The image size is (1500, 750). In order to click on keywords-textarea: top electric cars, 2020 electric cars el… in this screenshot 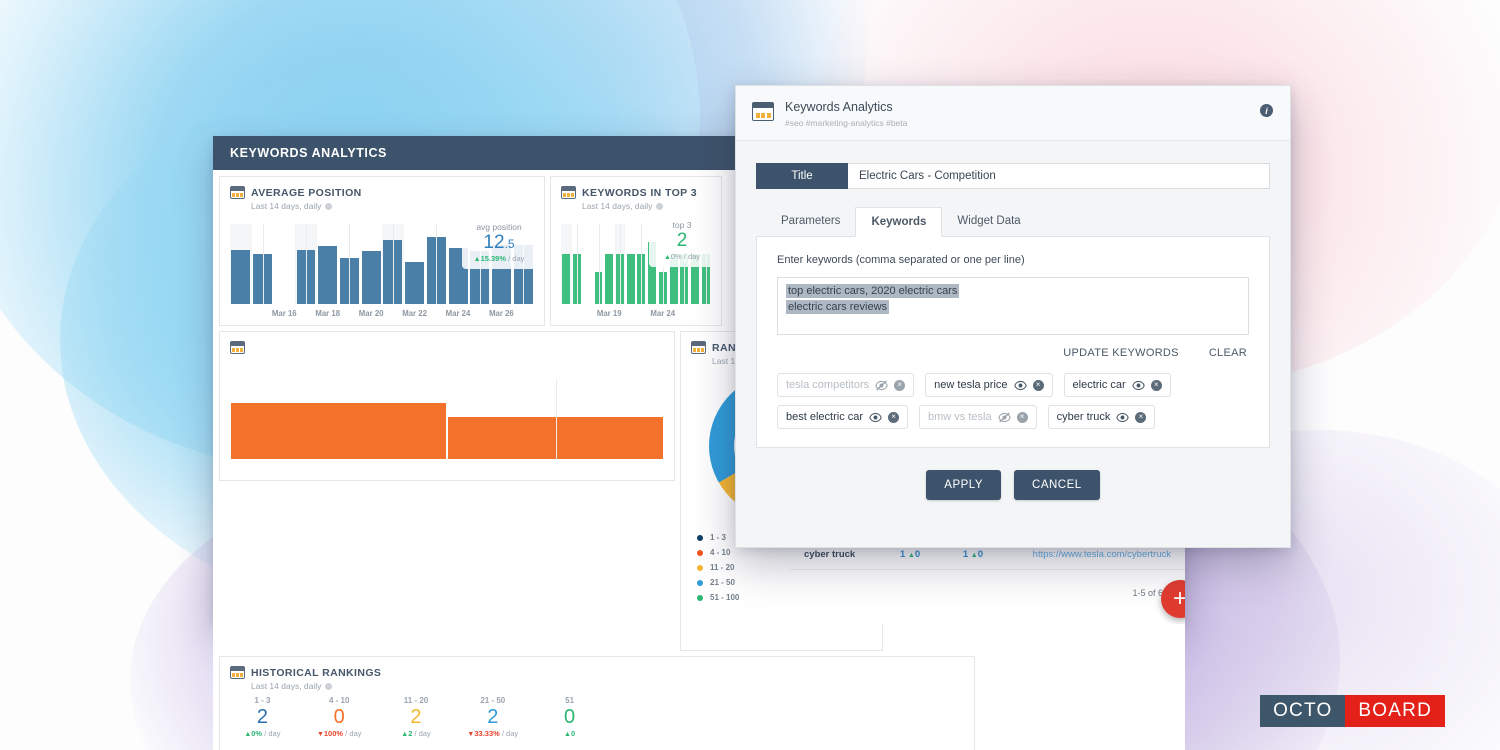, I will do `click(1013, 306)`.